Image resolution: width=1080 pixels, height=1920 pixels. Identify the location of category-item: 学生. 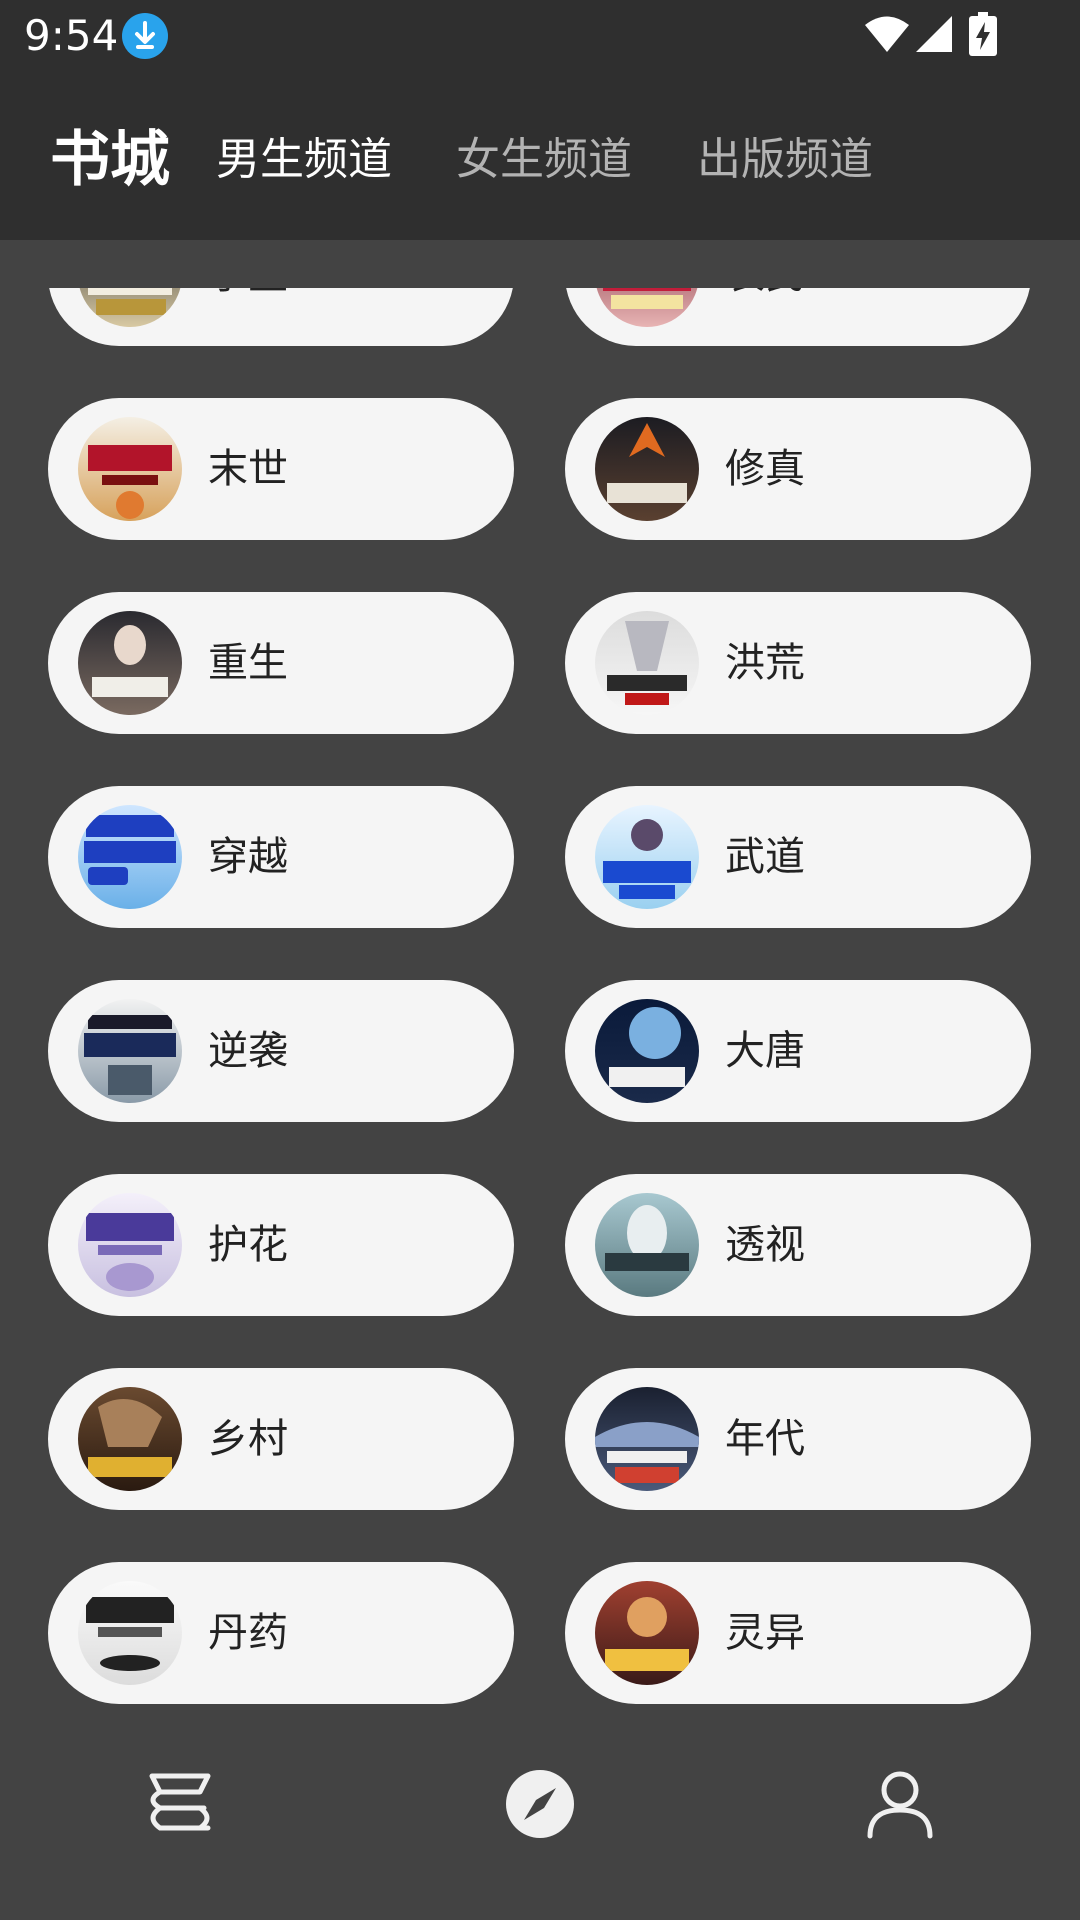
(281, 317).